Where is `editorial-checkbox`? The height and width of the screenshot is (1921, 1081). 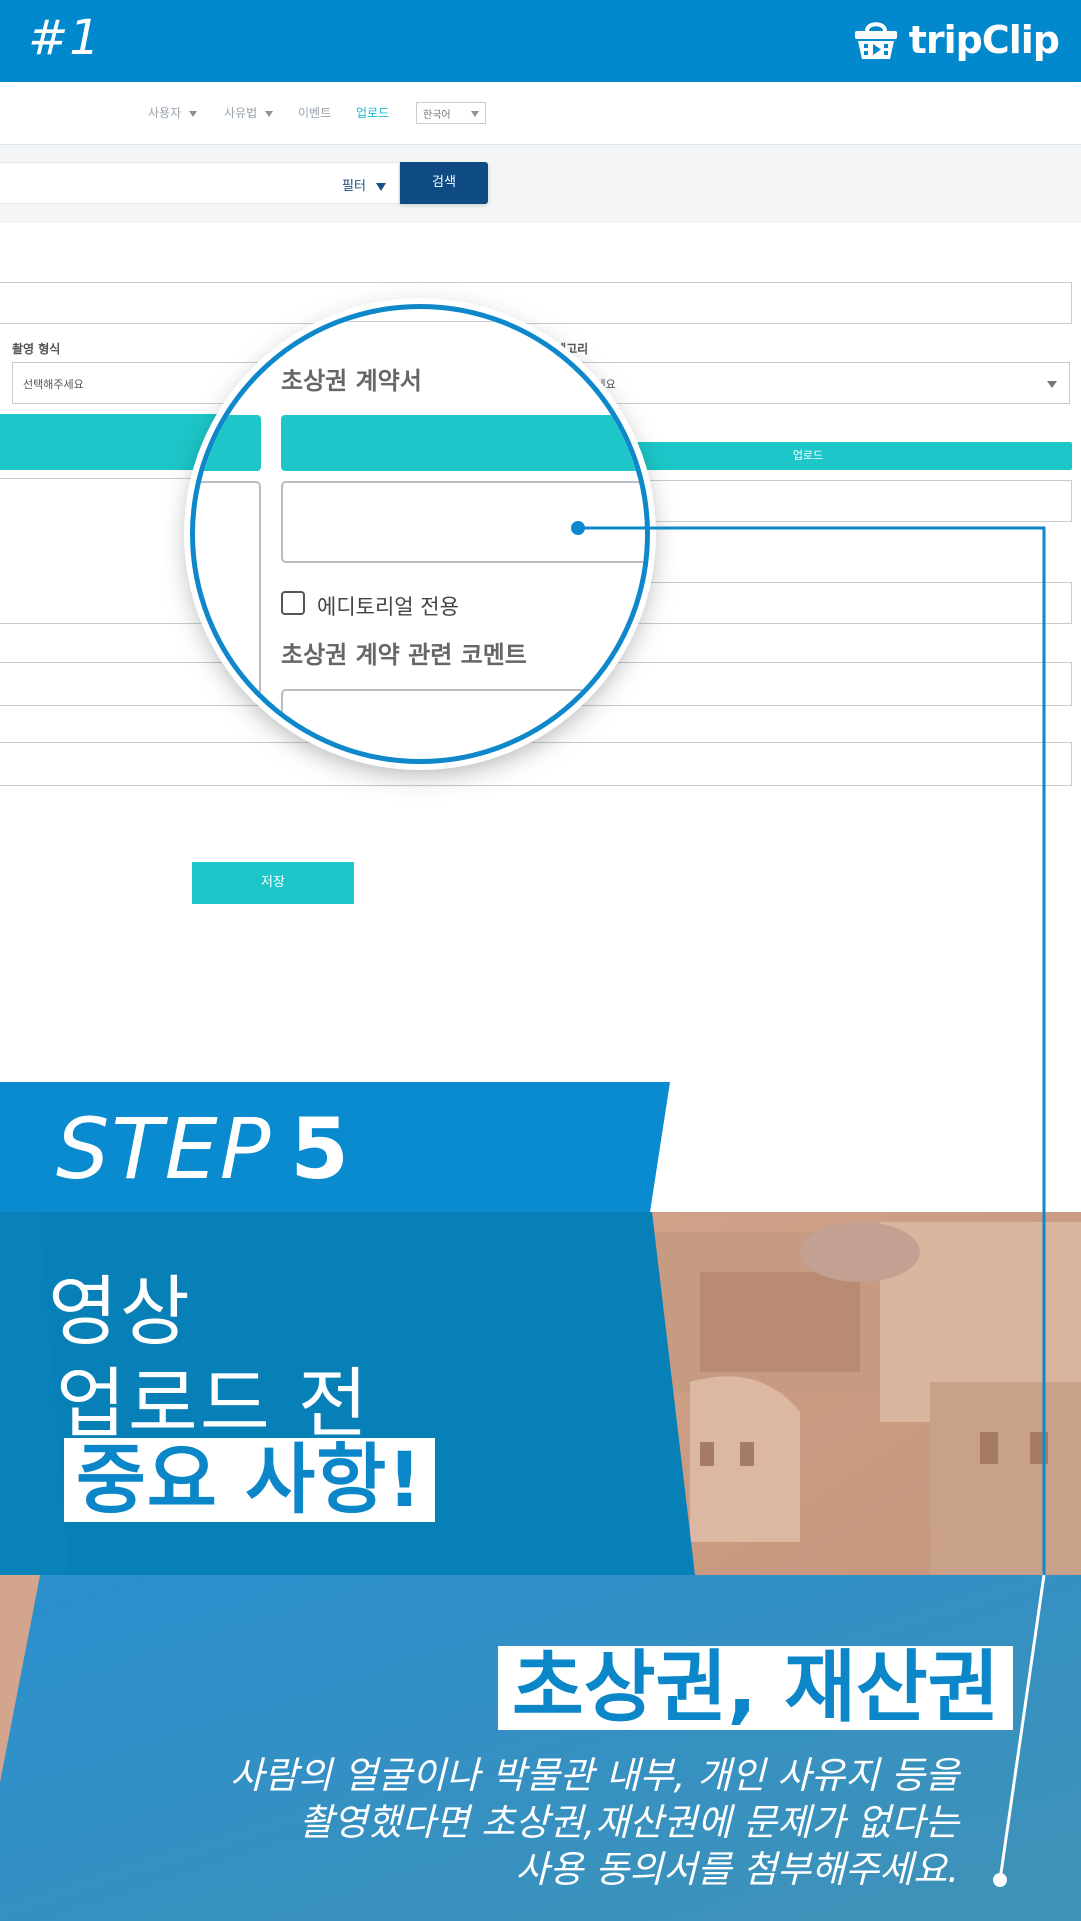 editorial-checkbox is located at coordinates (293, 603).